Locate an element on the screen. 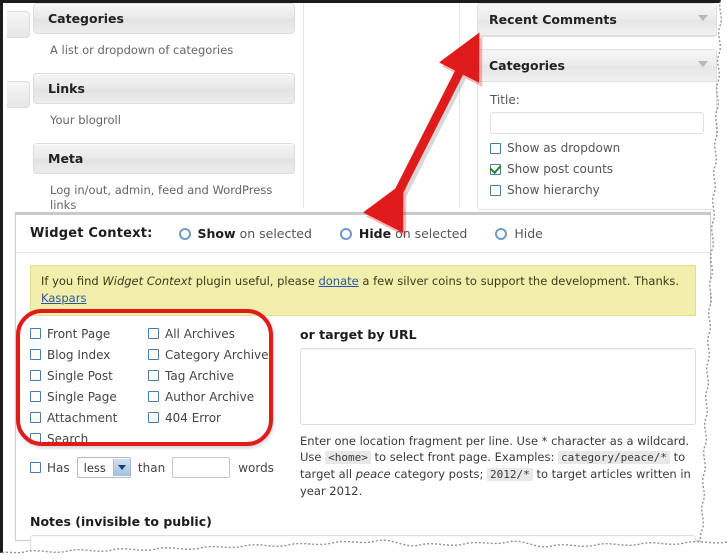 The image size is (727, 559). notes-section: Notes (invisible to public) is located at coordinates (363, 536).